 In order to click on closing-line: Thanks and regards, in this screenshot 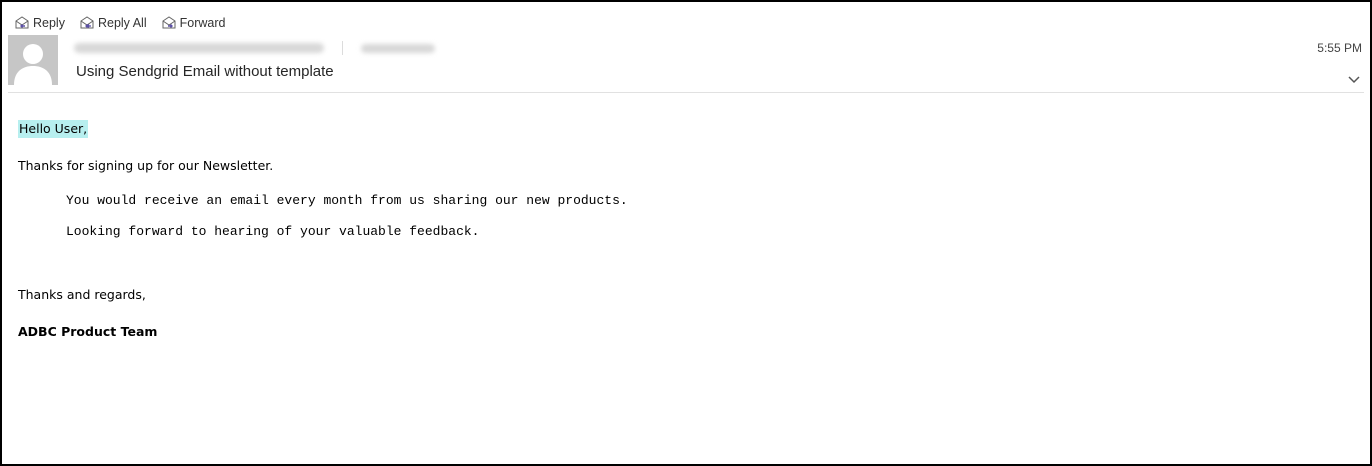, I will do `click(82, 294)`.